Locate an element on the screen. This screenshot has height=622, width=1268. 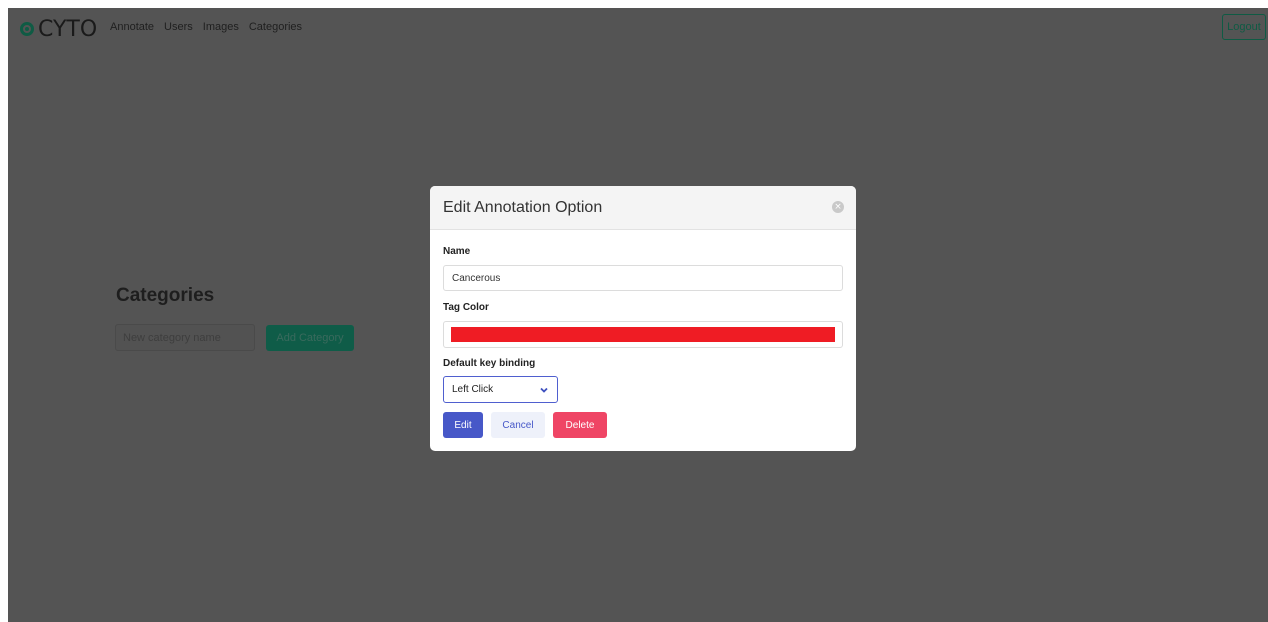
logout-button: Logout is located at coordinates (1244, 27).